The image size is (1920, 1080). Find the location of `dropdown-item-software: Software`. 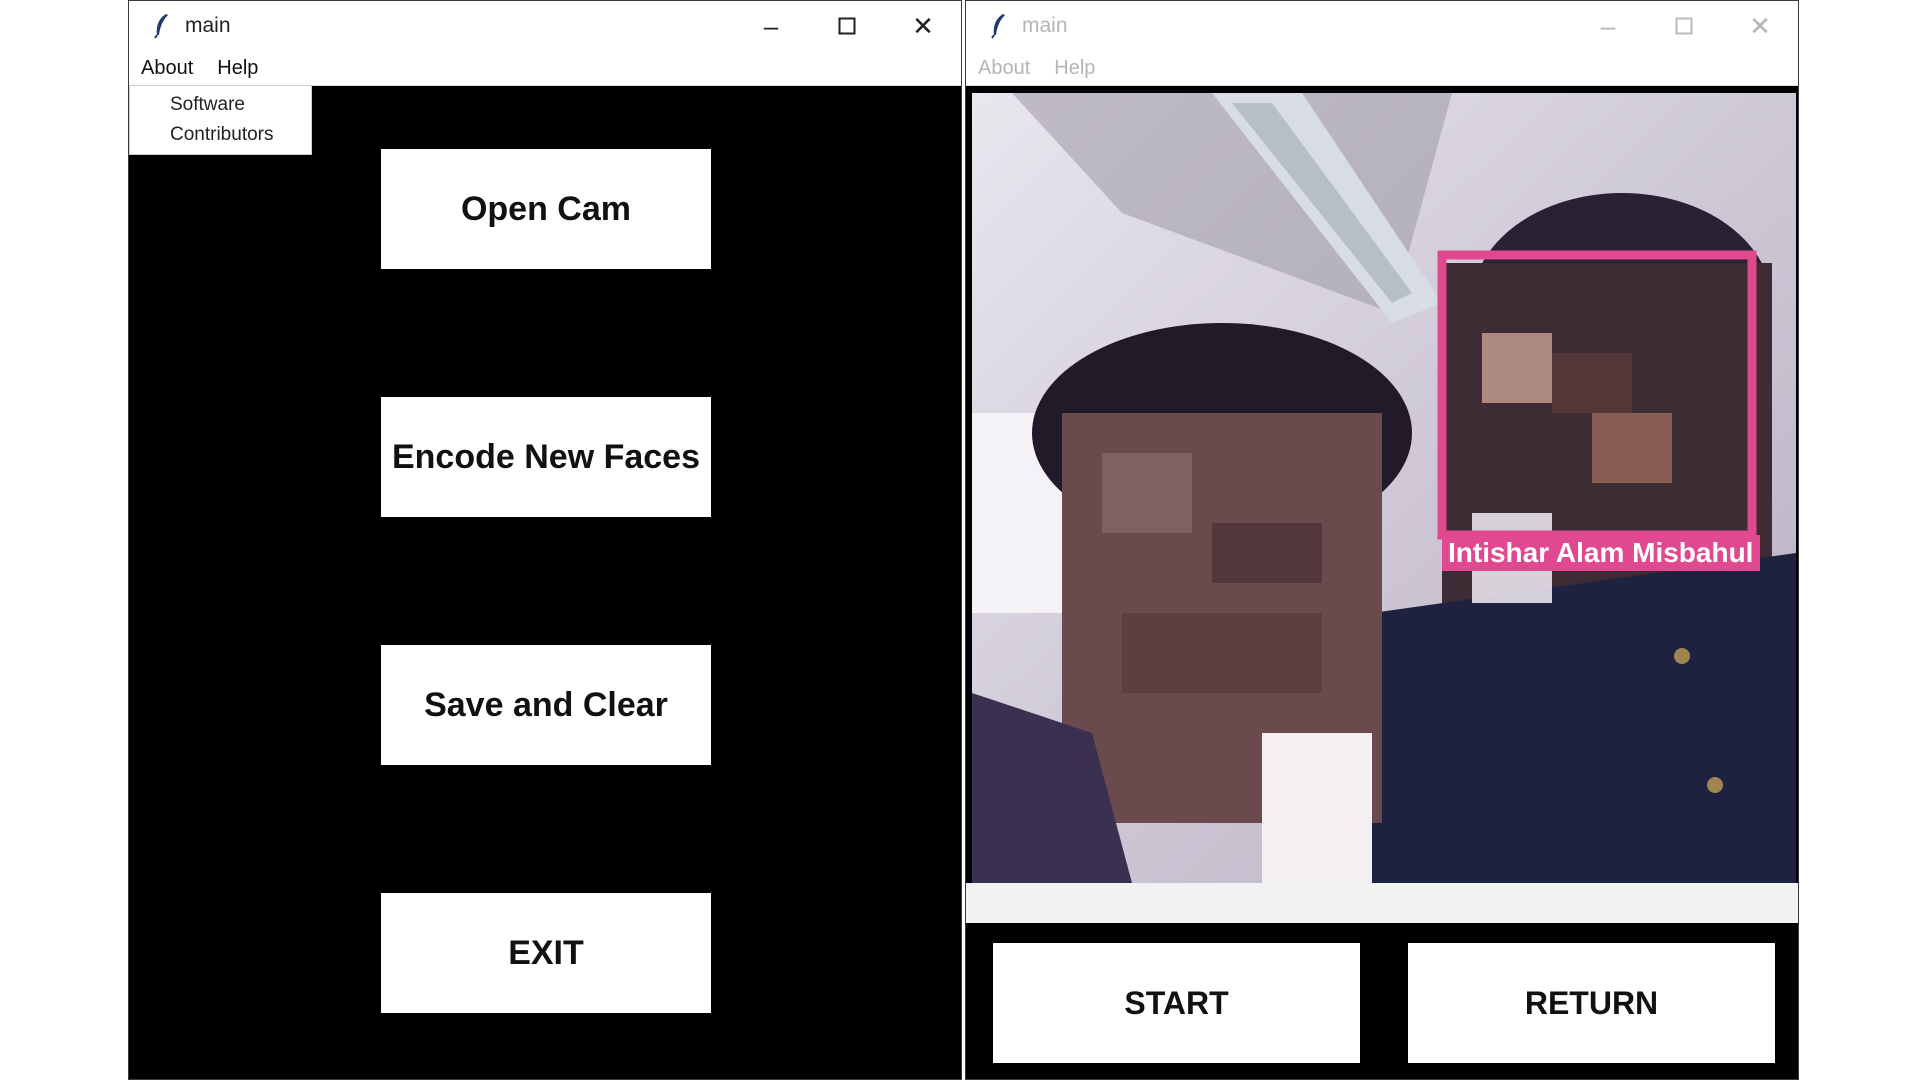

dropdown-item-software: Software is located at coordinates (220, 105).